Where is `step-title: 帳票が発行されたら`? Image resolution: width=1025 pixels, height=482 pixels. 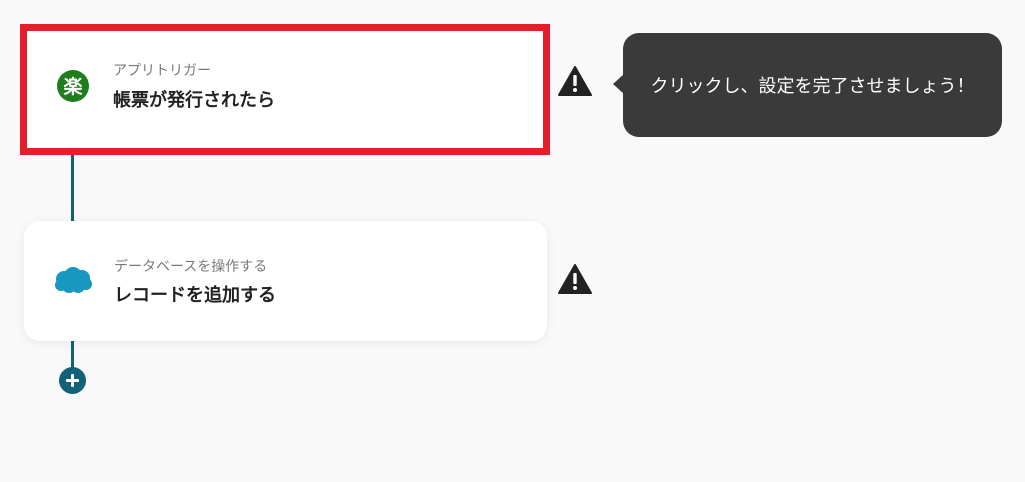
step-title: 帳票が発行されたら is located at coordinates (194, 100).